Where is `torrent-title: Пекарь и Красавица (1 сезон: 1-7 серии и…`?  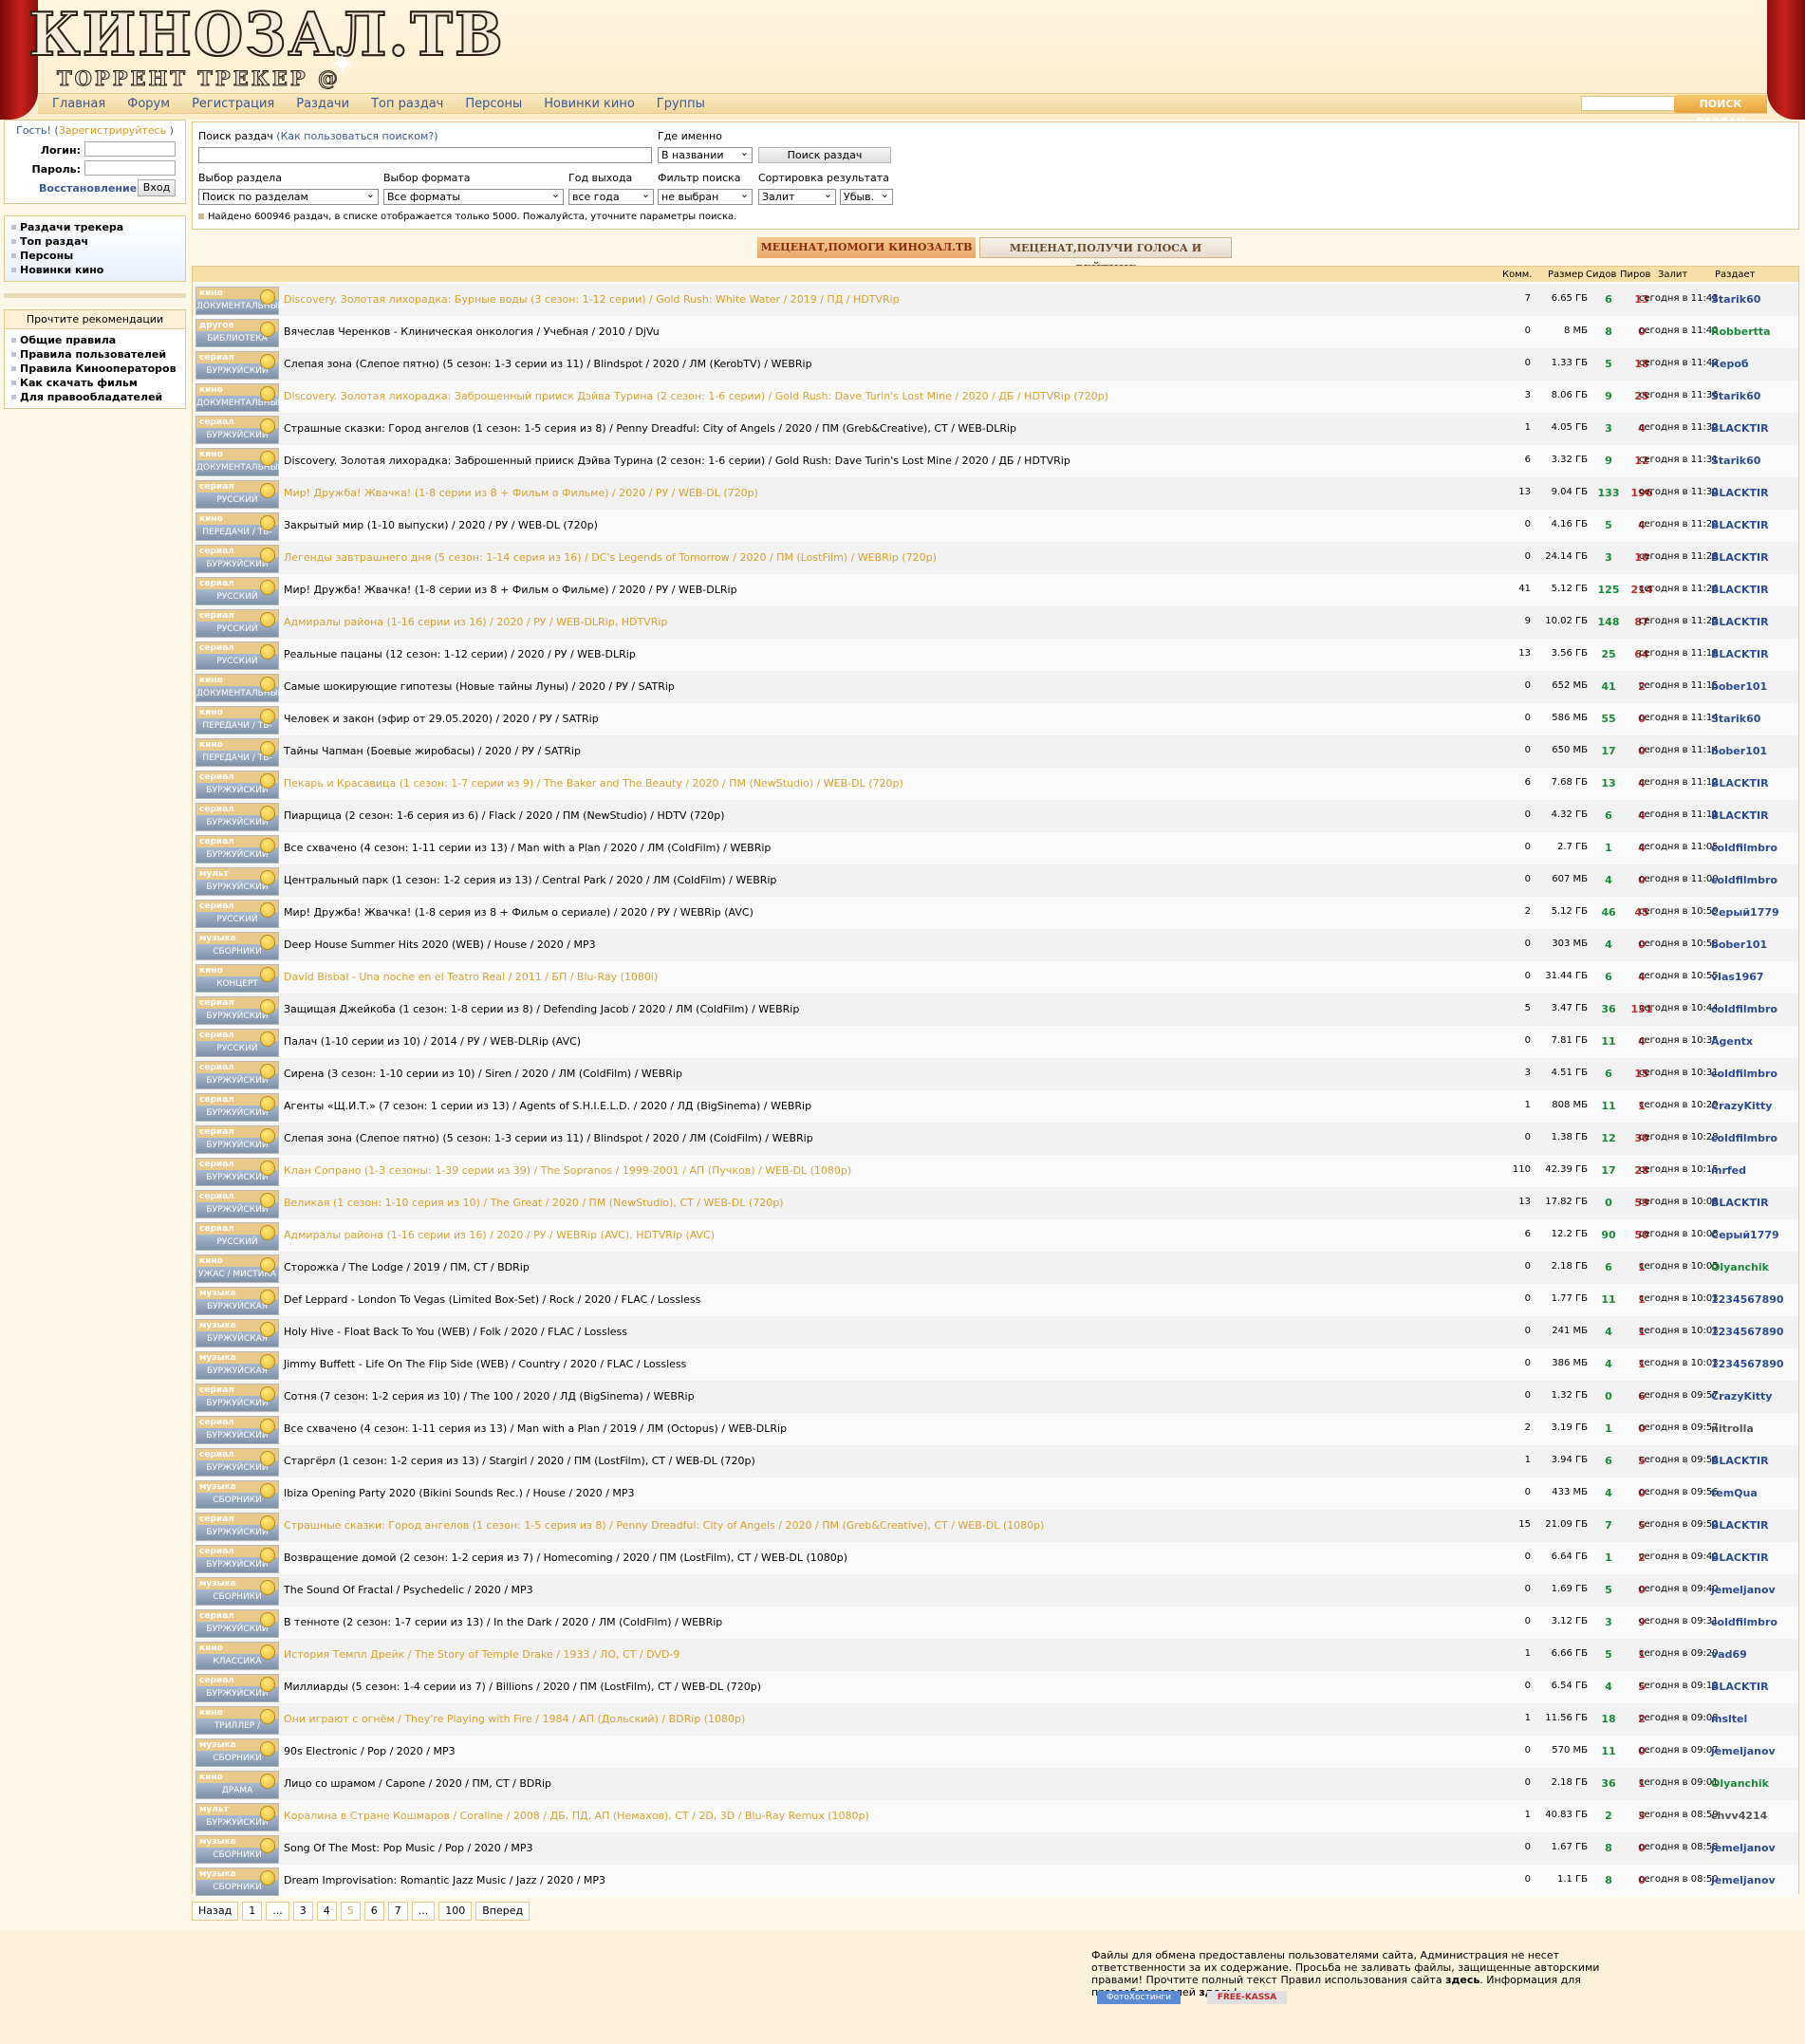
torrent-title: Пекарь и Красавица (1 сезон: 1-7 серии и… is located at coordinates (593, 783).